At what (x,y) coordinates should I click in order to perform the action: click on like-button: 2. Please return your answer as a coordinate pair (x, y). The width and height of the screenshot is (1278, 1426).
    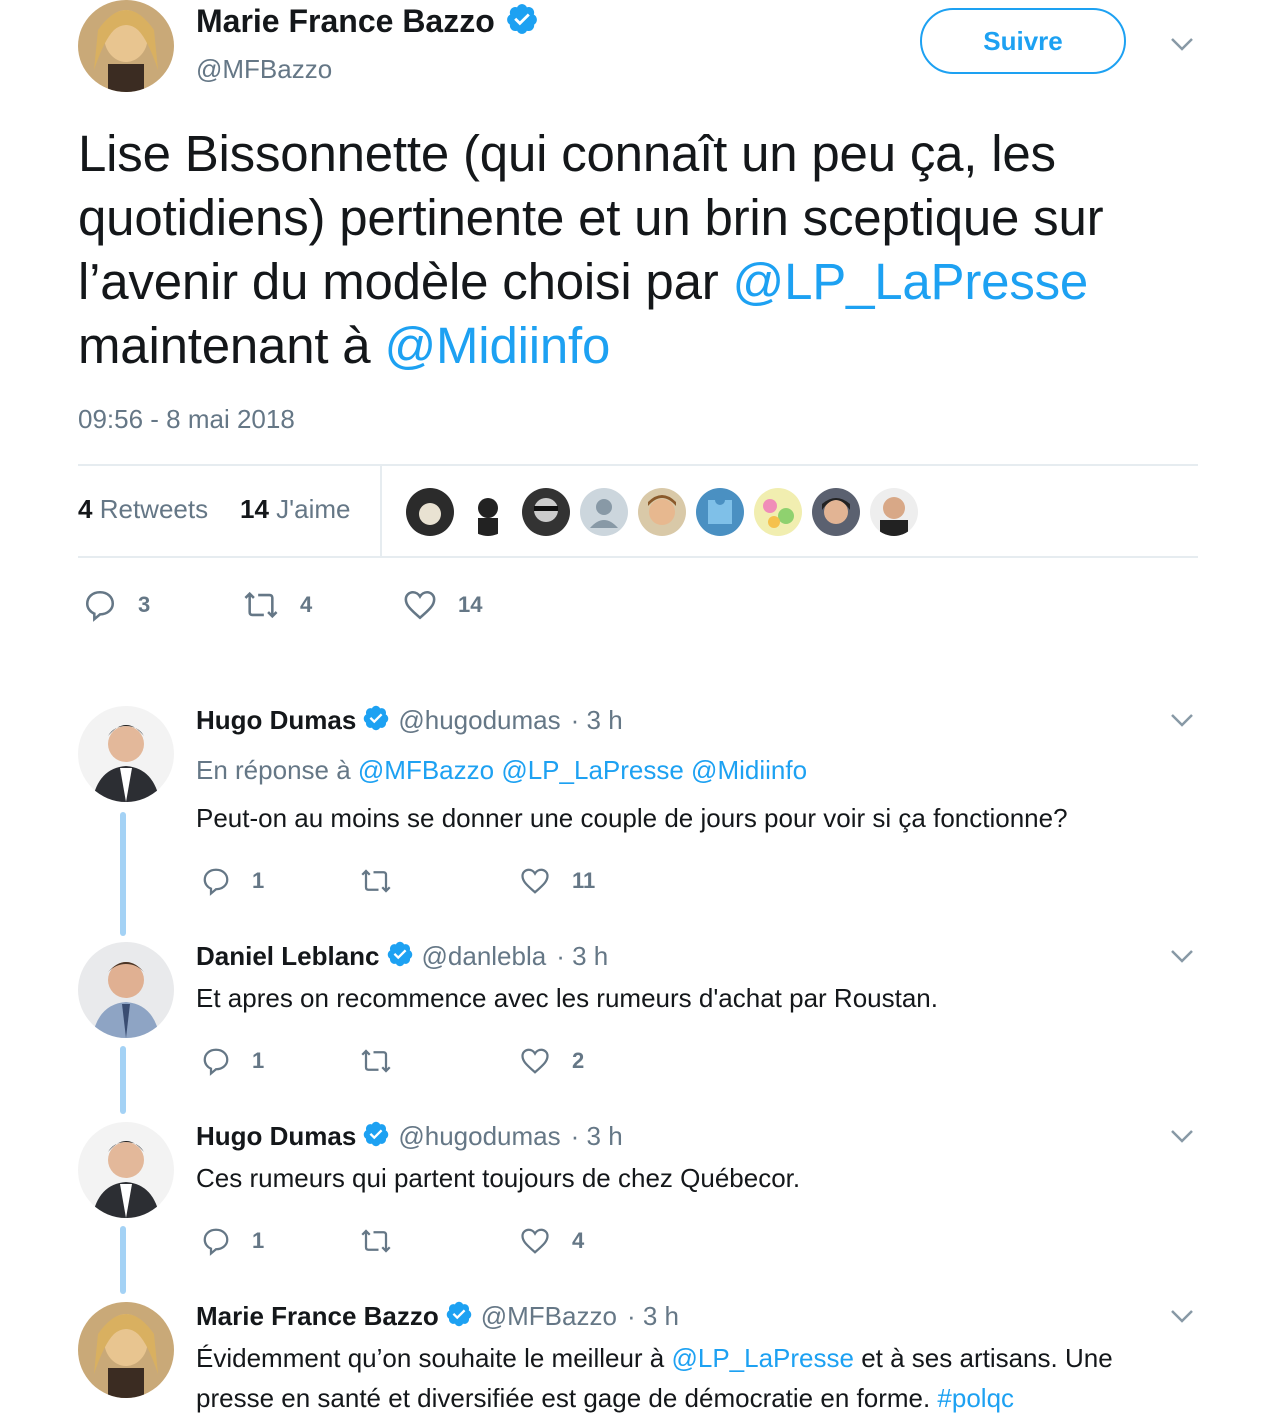
    Looking at the image, I should click on (551, 1061).